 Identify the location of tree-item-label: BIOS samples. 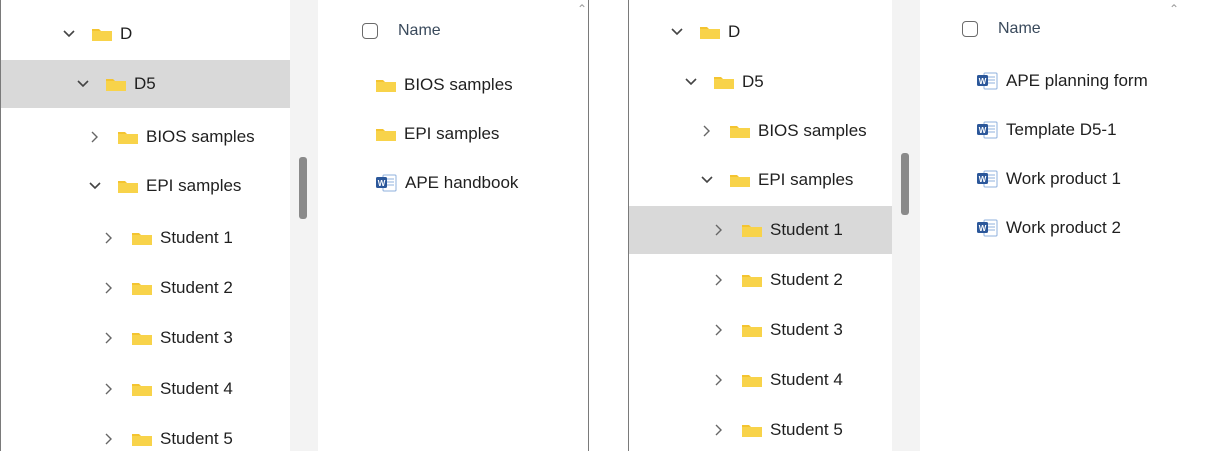
(200, 136).